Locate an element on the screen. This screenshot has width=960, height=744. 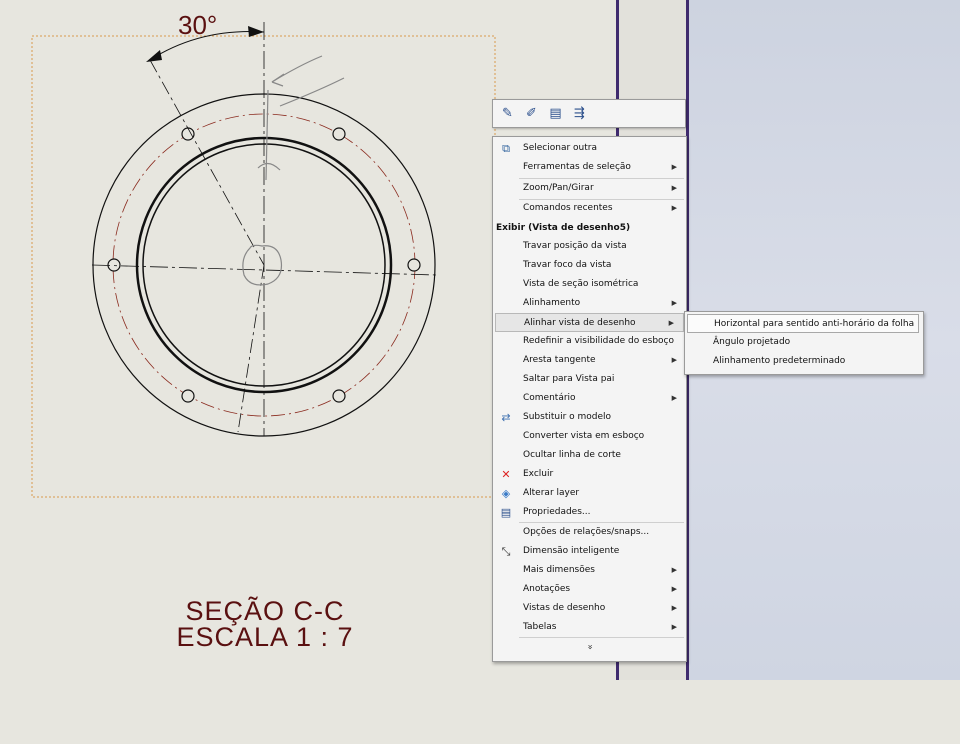
menu-item-saltar-vista-pai: Saltar para Vista pai is located at coordinates (589, 379).